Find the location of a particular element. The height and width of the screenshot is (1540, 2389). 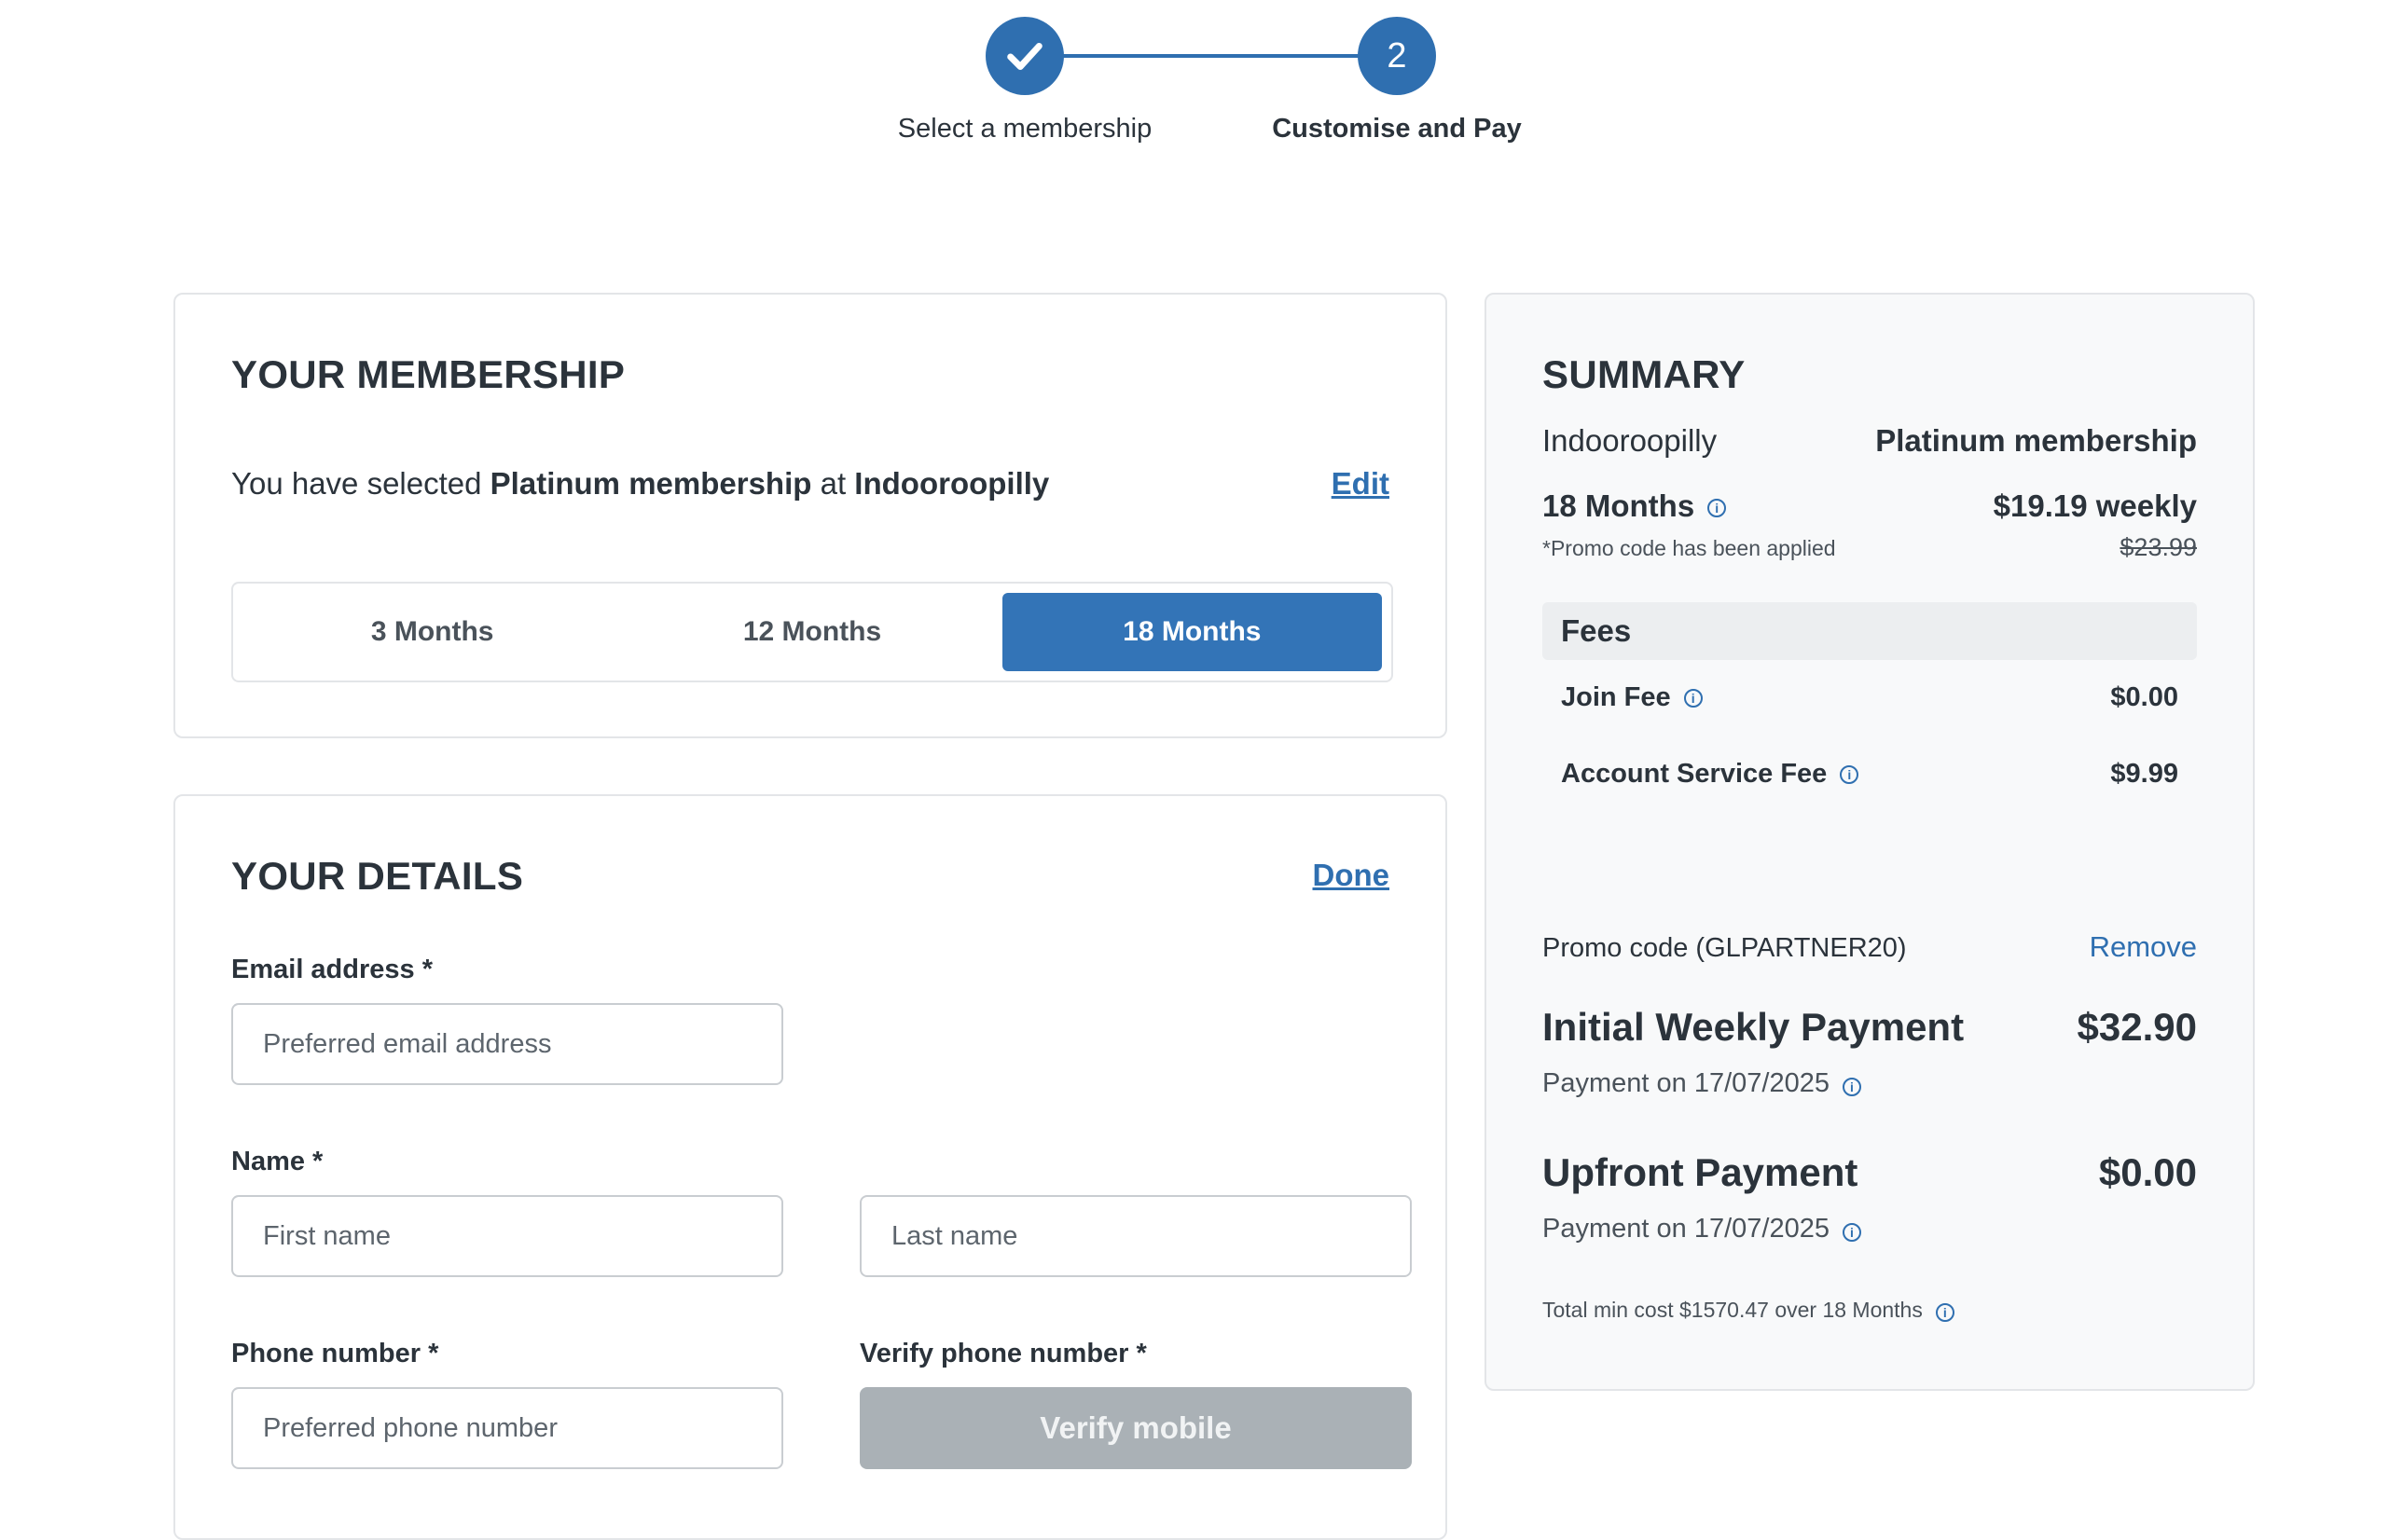

summary-plan: Platinum membership is located at coordinates (2036, 440).